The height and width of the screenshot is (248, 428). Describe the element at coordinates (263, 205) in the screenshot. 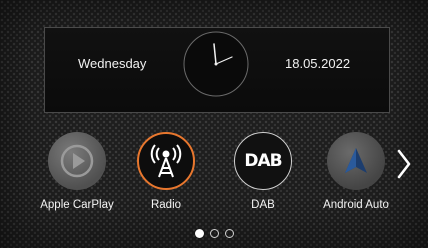

I see `app-label-dab: DAB` at that location.